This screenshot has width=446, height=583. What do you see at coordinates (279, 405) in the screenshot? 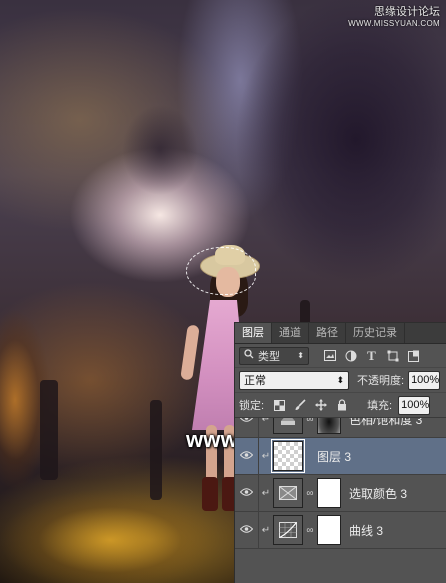
I see `lock-transparent-icon` at bounding box center [279, 405].